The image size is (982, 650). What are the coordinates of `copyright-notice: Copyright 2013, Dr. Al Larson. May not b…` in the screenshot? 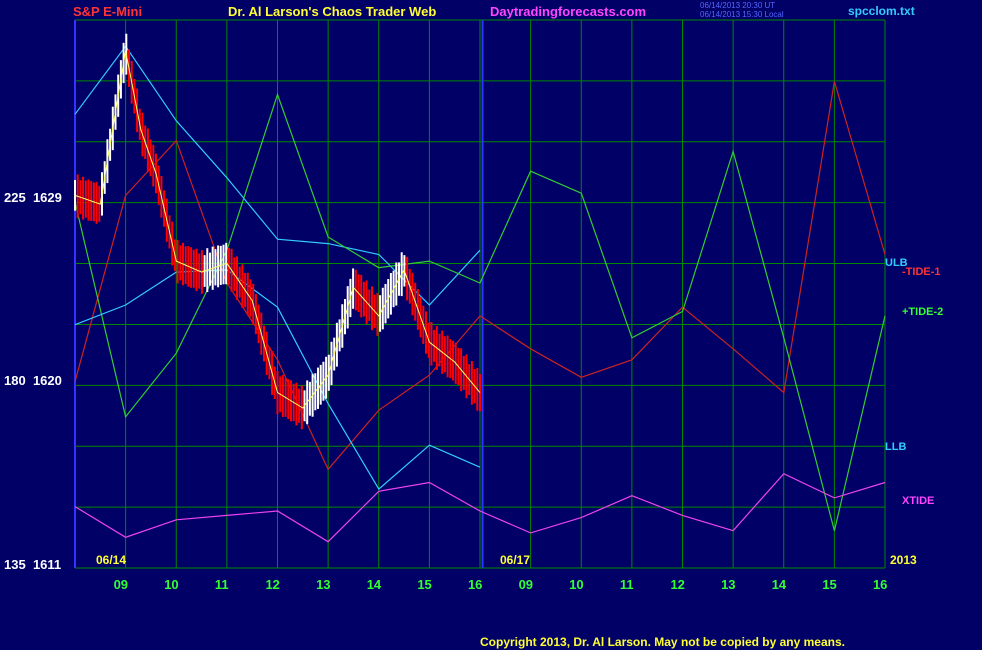 It's located at (662, 642).